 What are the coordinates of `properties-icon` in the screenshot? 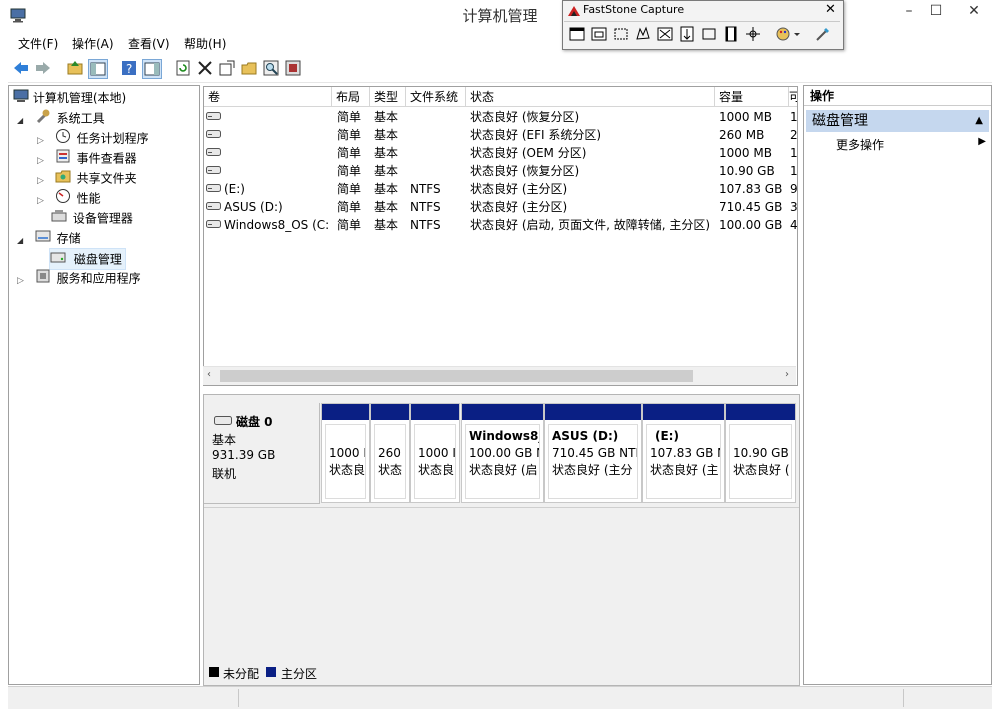 It's located at (227, 68).